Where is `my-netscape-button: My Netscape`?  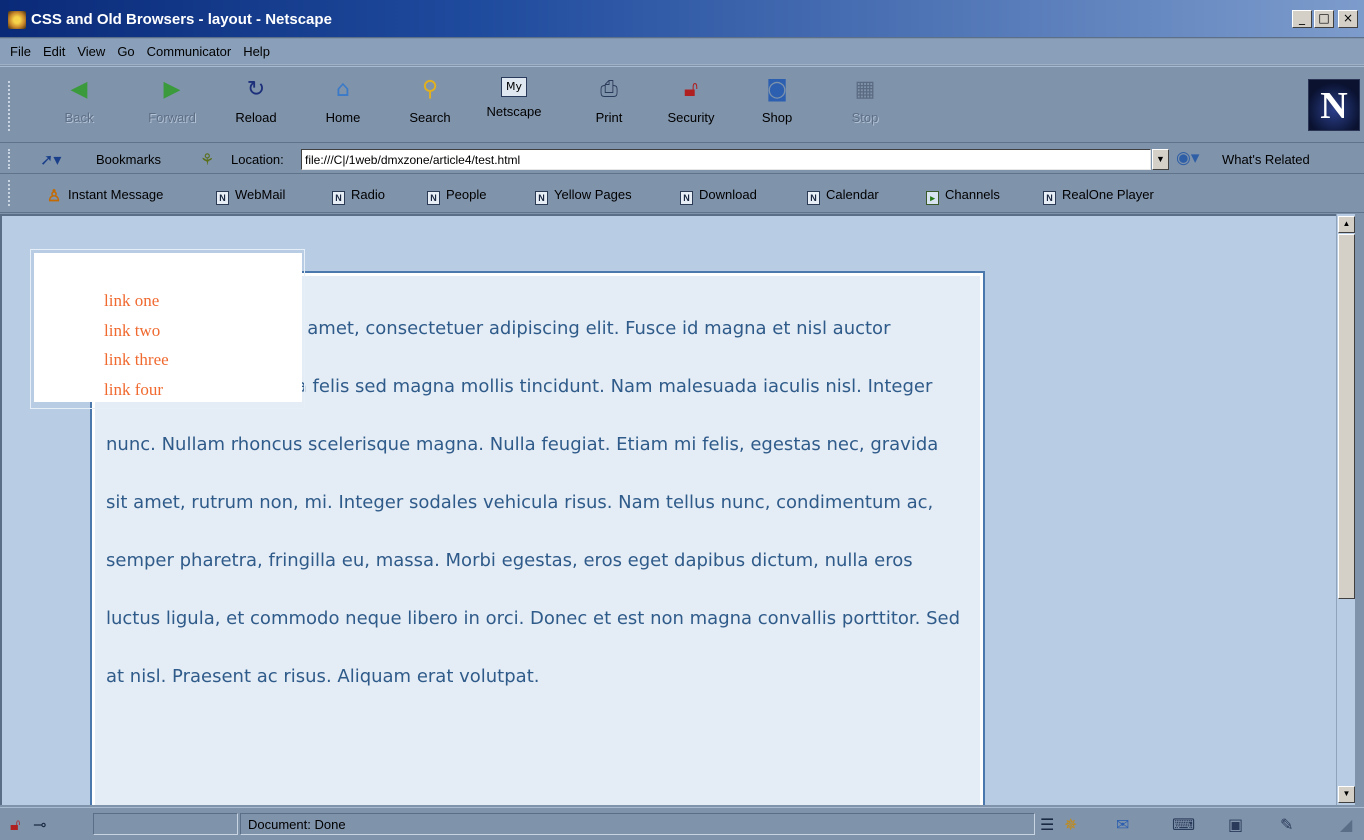 my-netscape-button: My Netscape is located at coordinates (514, 106).